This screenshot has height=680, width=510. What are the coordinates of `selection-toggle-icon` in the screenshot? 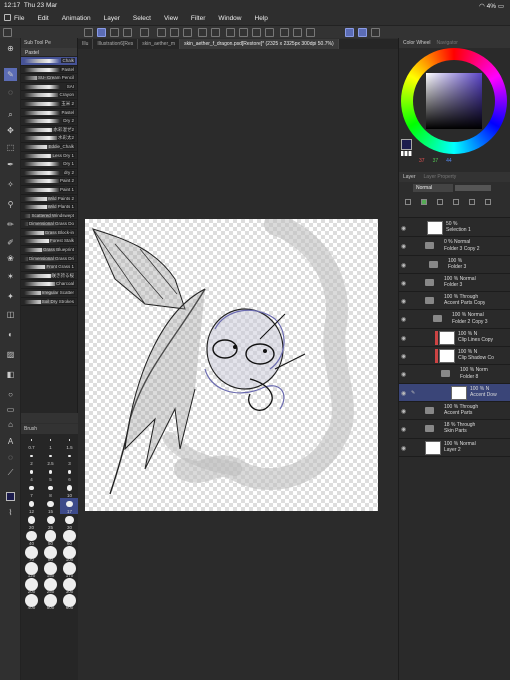 It's located at (101, 32).